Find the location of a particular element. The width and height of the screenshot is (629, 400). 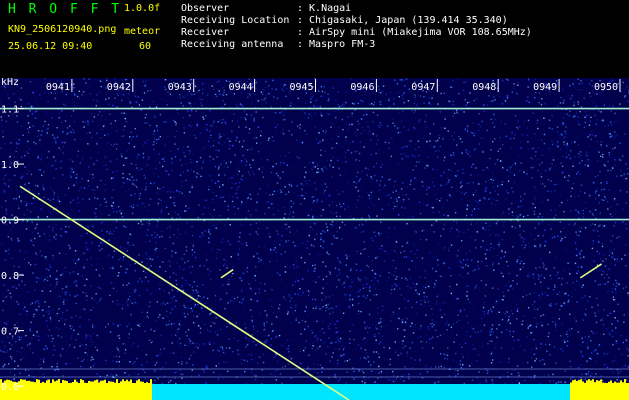

meteor-label: meteor is located at coordinates (142, 31).